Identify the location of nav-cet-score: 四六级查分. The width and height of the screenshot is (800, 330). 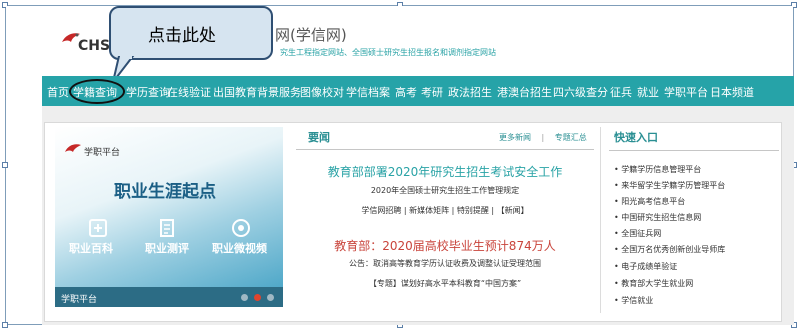
(580, 92).